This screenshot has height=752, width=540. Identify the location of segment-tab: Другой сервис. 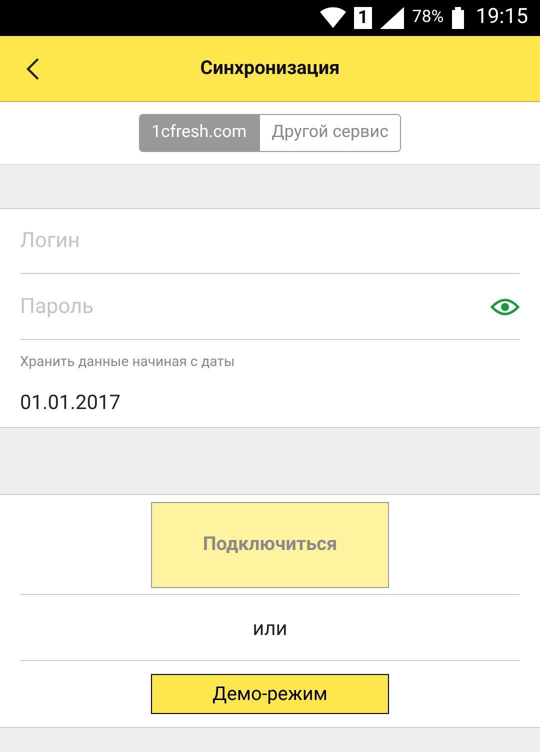
(329, 133).